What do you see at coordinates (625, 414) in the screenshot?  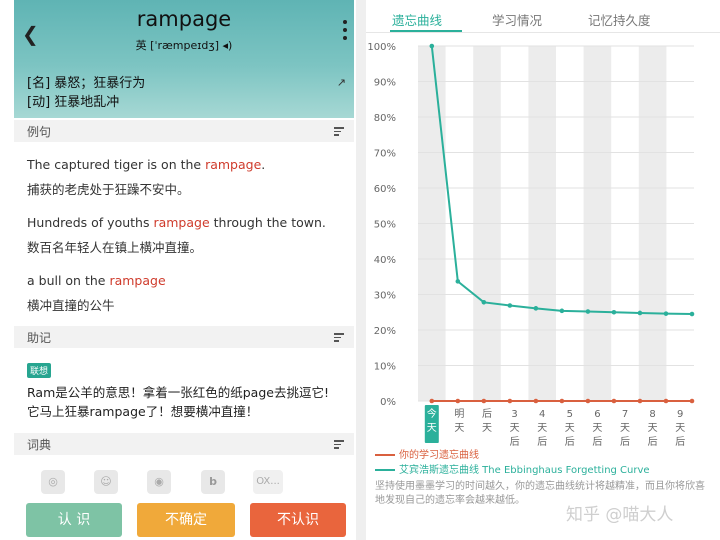 I see `x-tick-label: 7` at bounding box center [625, 414].